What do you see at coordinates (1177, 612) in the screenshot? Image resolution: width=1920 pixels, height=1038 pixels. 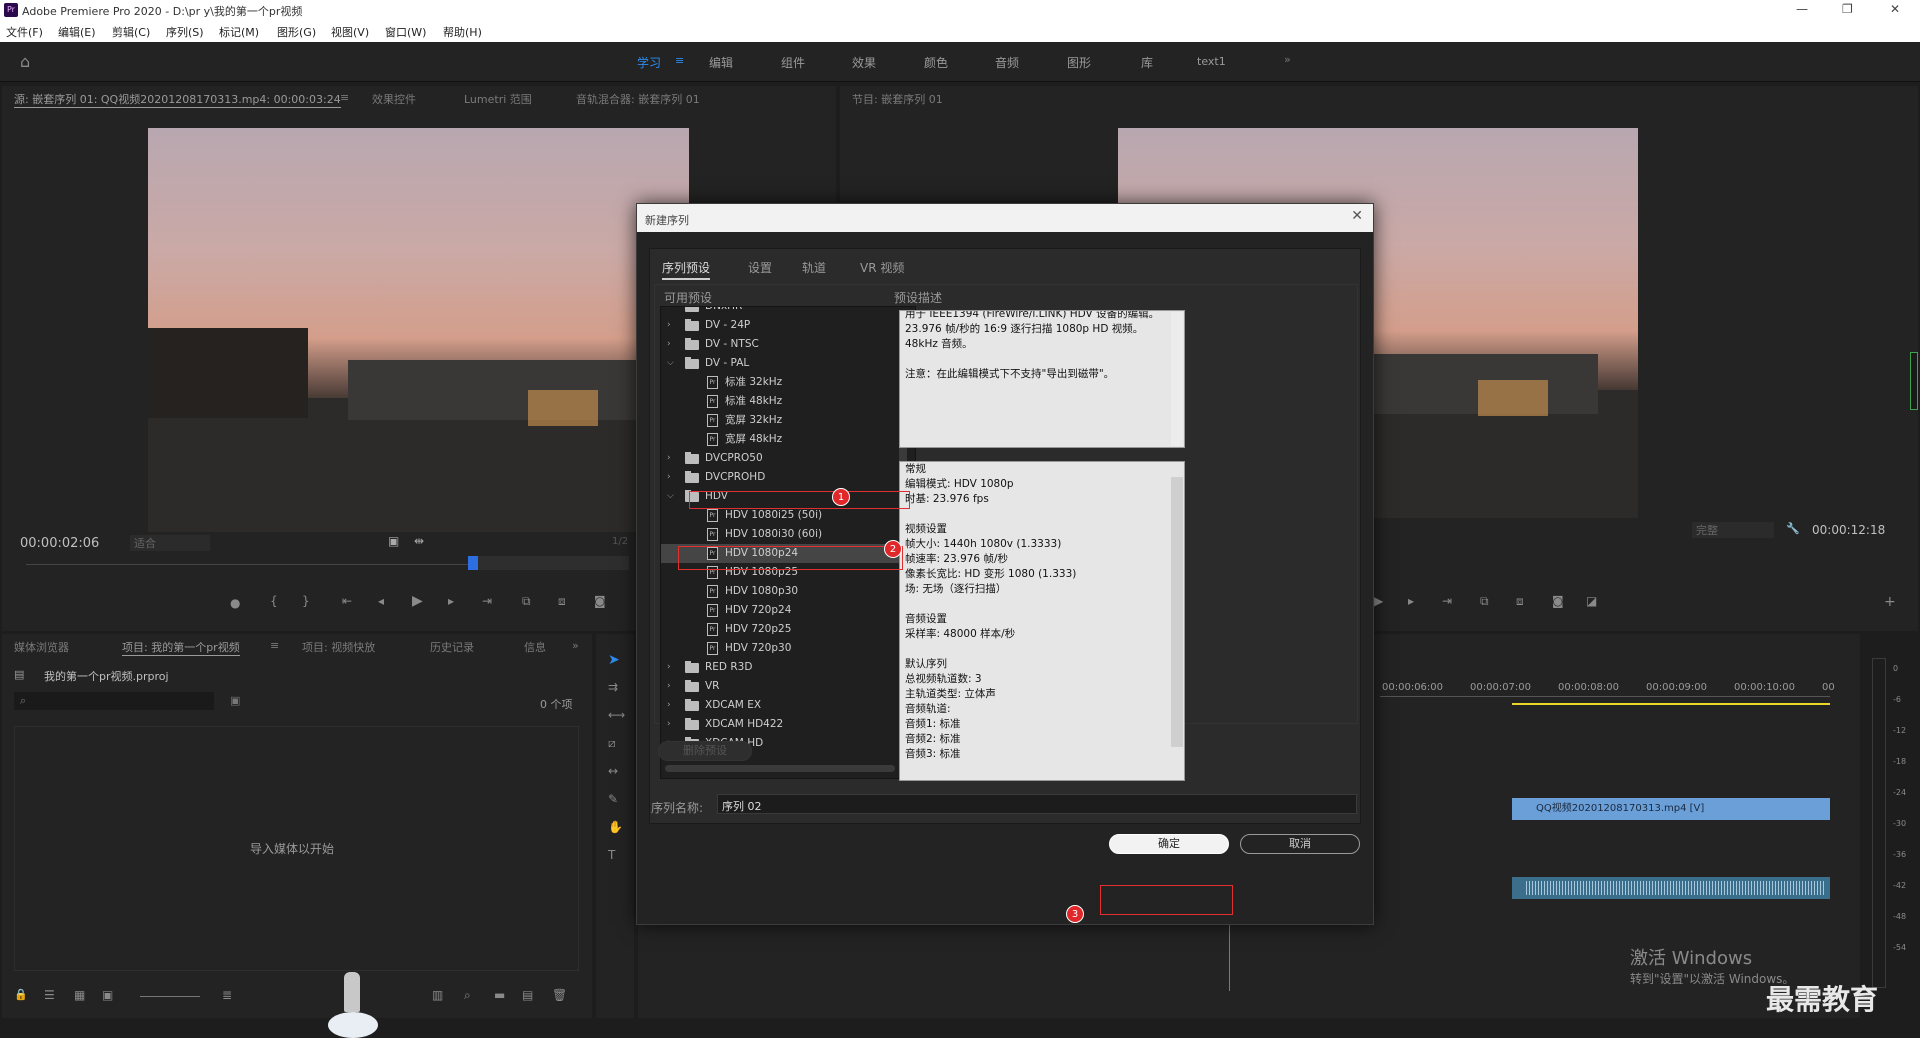 I see `details-scrollbar` at bounding box center [1177, 612].